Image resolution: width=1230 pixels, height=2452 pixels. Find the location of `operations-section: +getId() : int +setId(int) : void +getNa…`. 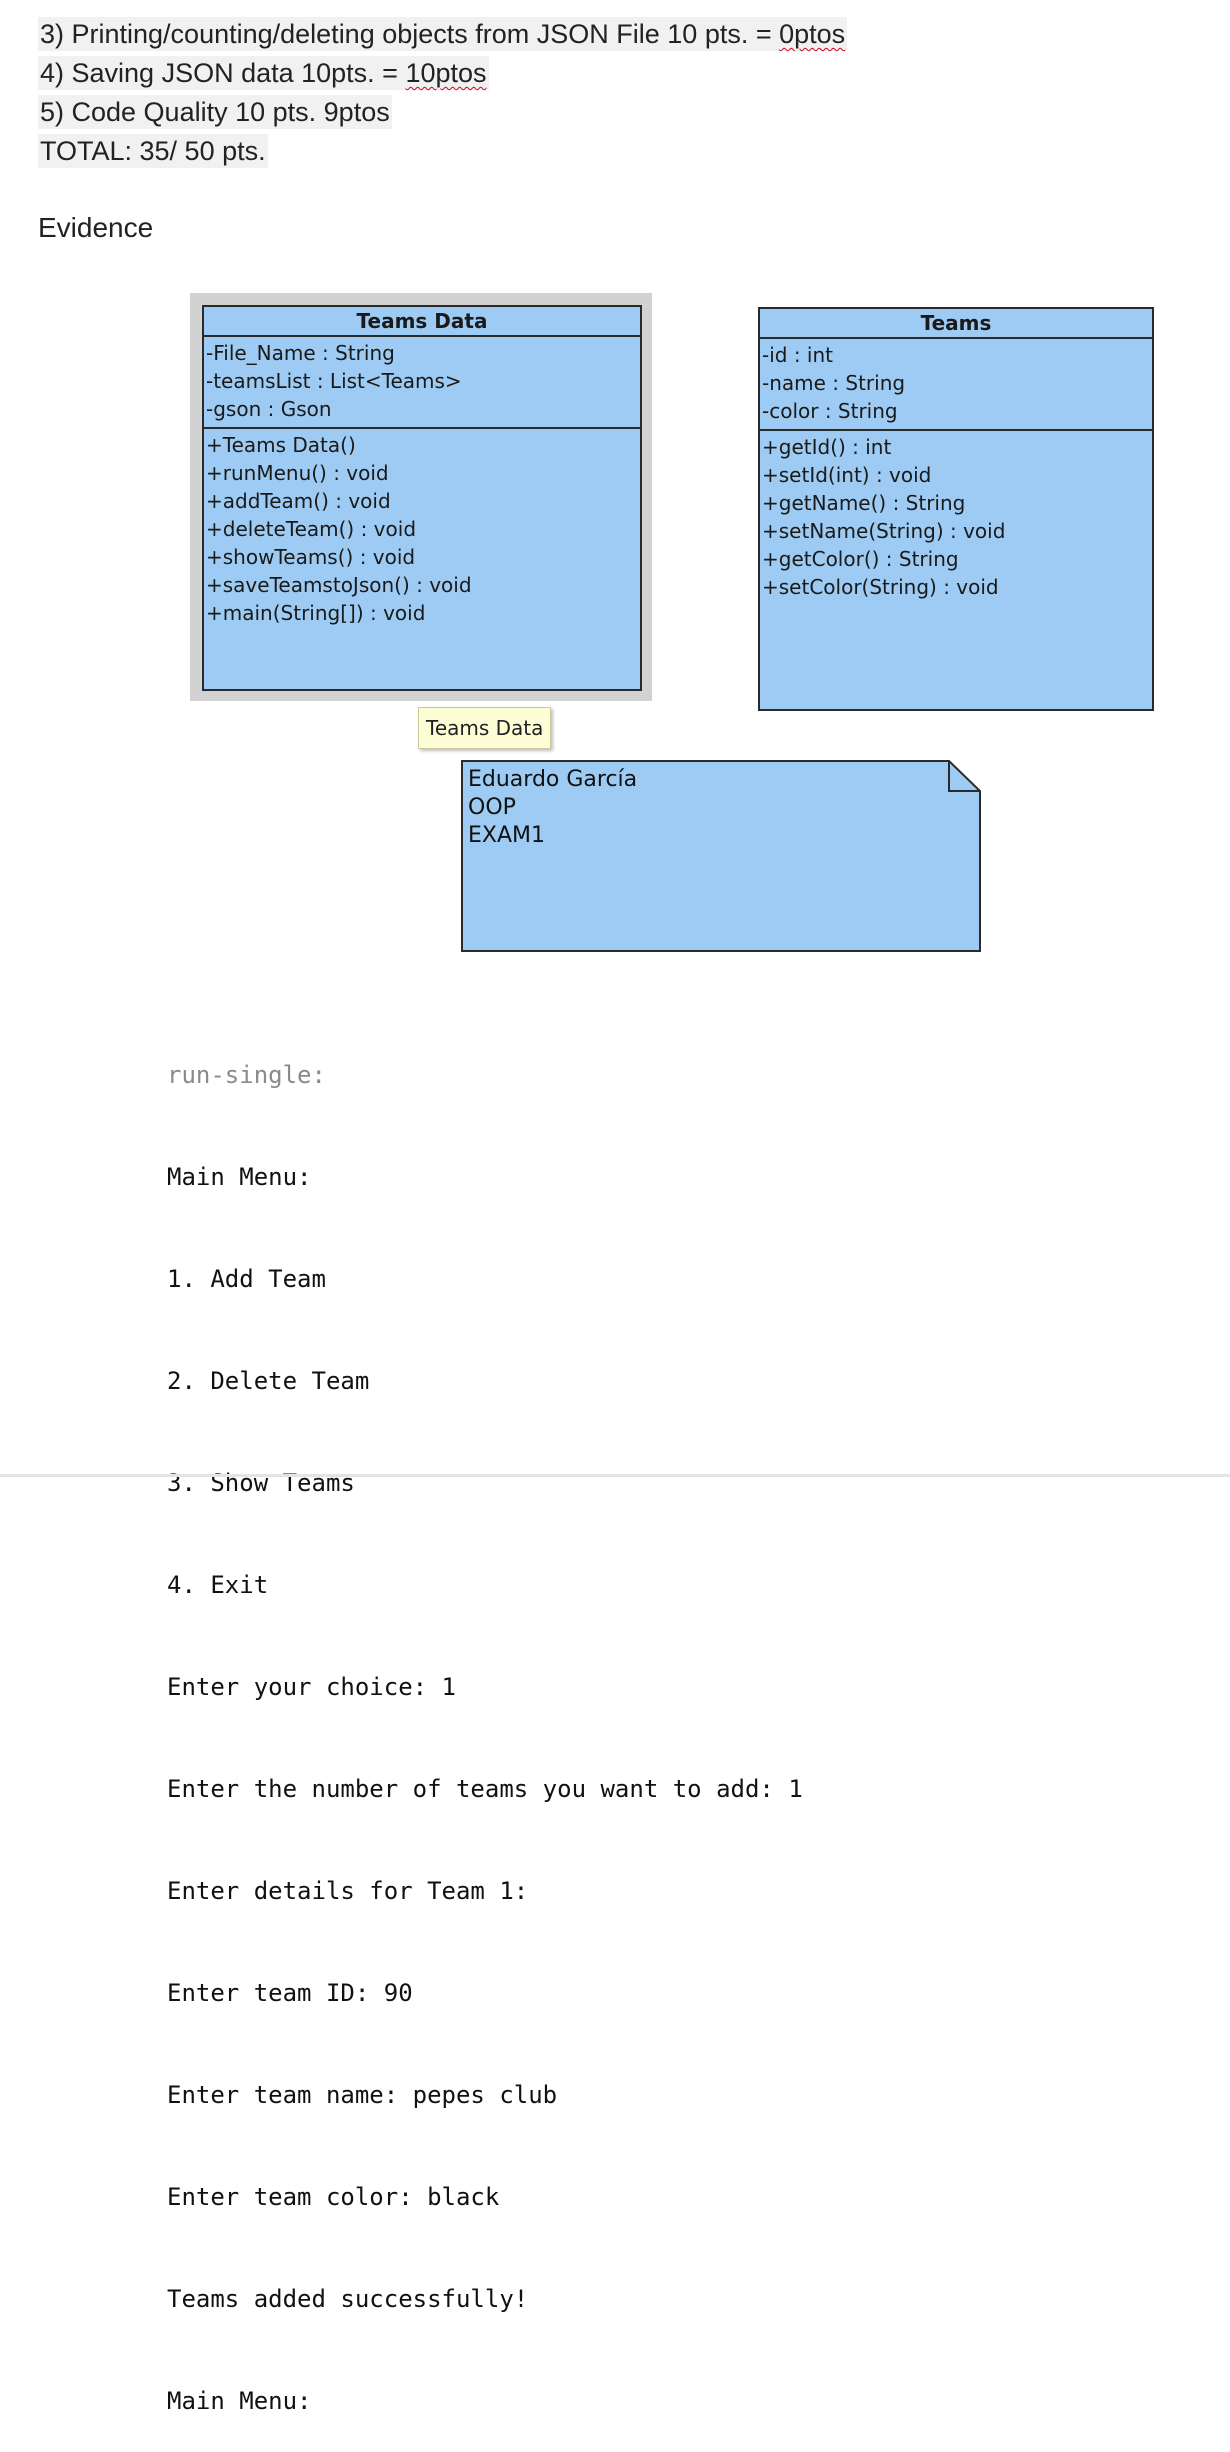

operations-section: +getId() : int +setId(int) : void +getNa… is located at coordinates (956, 518).